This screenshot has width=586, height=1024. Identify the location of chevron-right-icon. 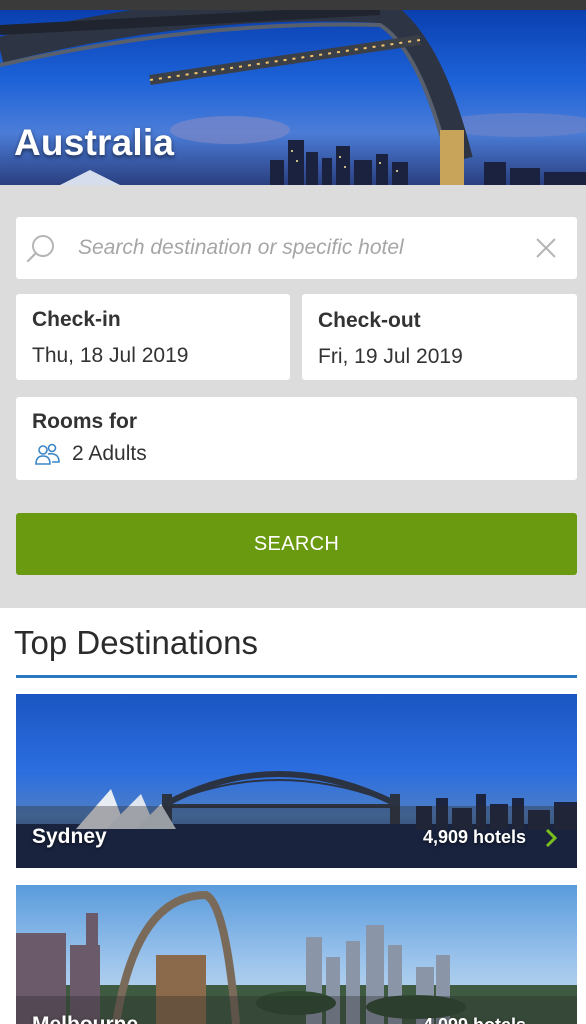
(551, 838).